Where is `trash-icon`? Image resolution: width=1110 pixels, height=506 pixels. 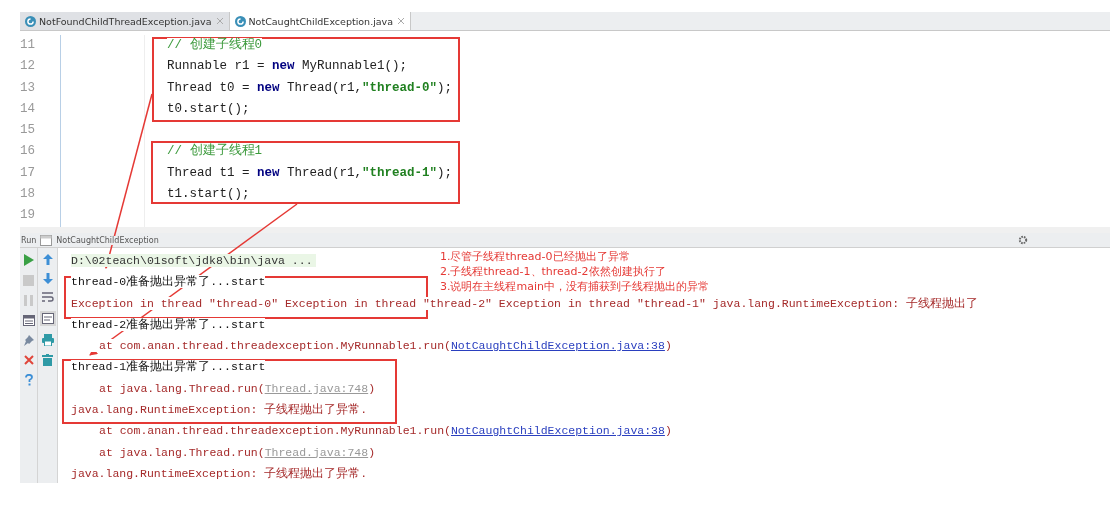 trash-icon is located at coordinates (47, 360).